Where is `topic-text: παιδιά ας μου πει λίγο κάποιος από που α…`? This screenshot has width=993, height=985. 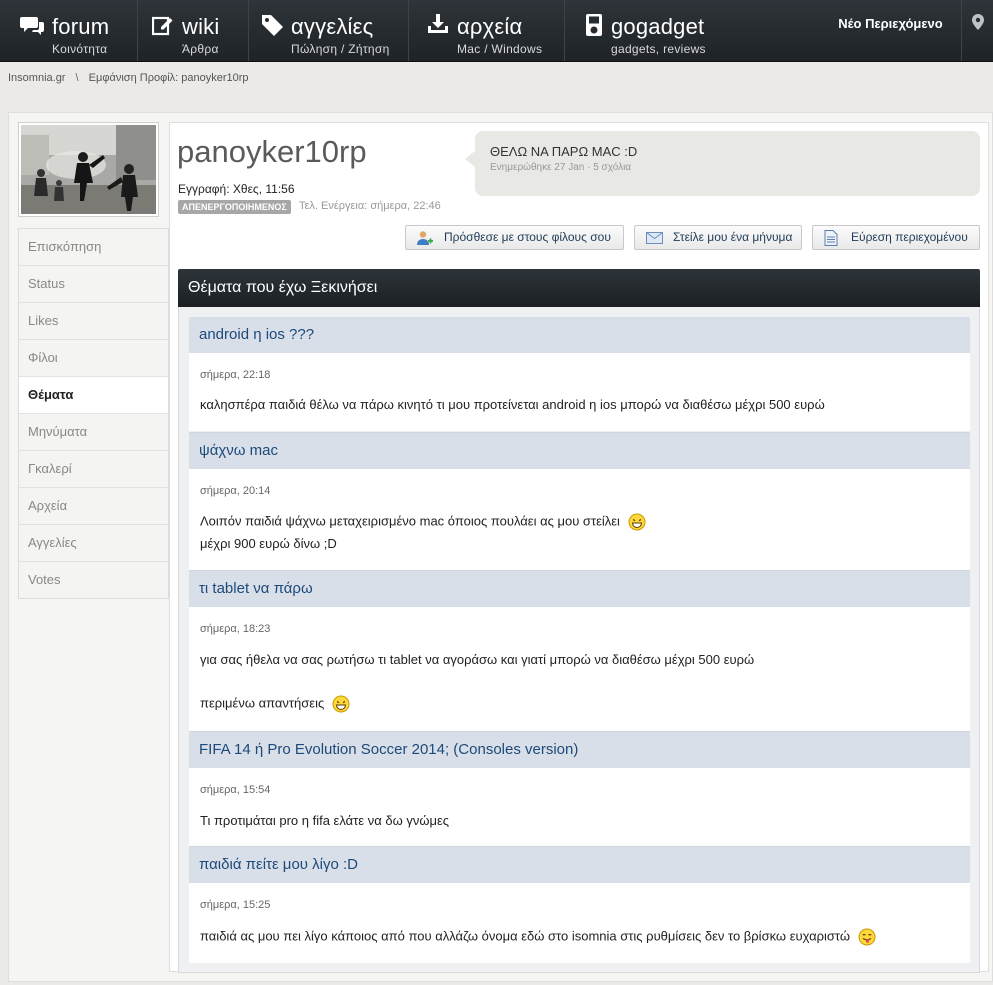 topic-text: παιδιά ας μου πει λίγο κάποιος από που α… is located at coordinates (525, 936).